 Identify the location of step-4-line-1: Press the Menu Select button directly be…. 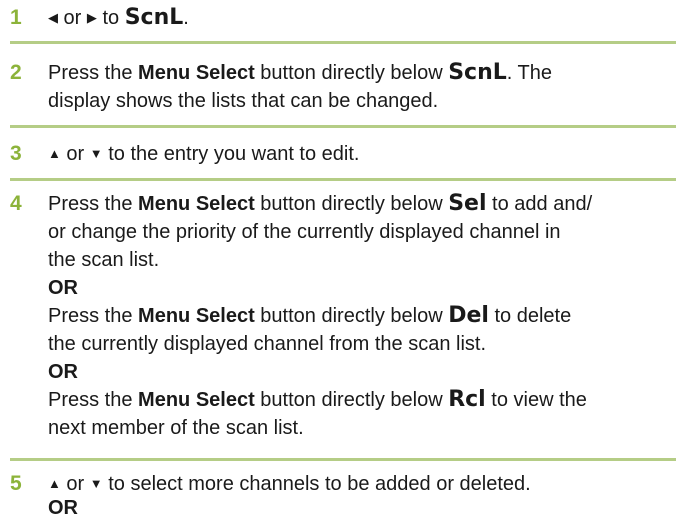
(320, 203).